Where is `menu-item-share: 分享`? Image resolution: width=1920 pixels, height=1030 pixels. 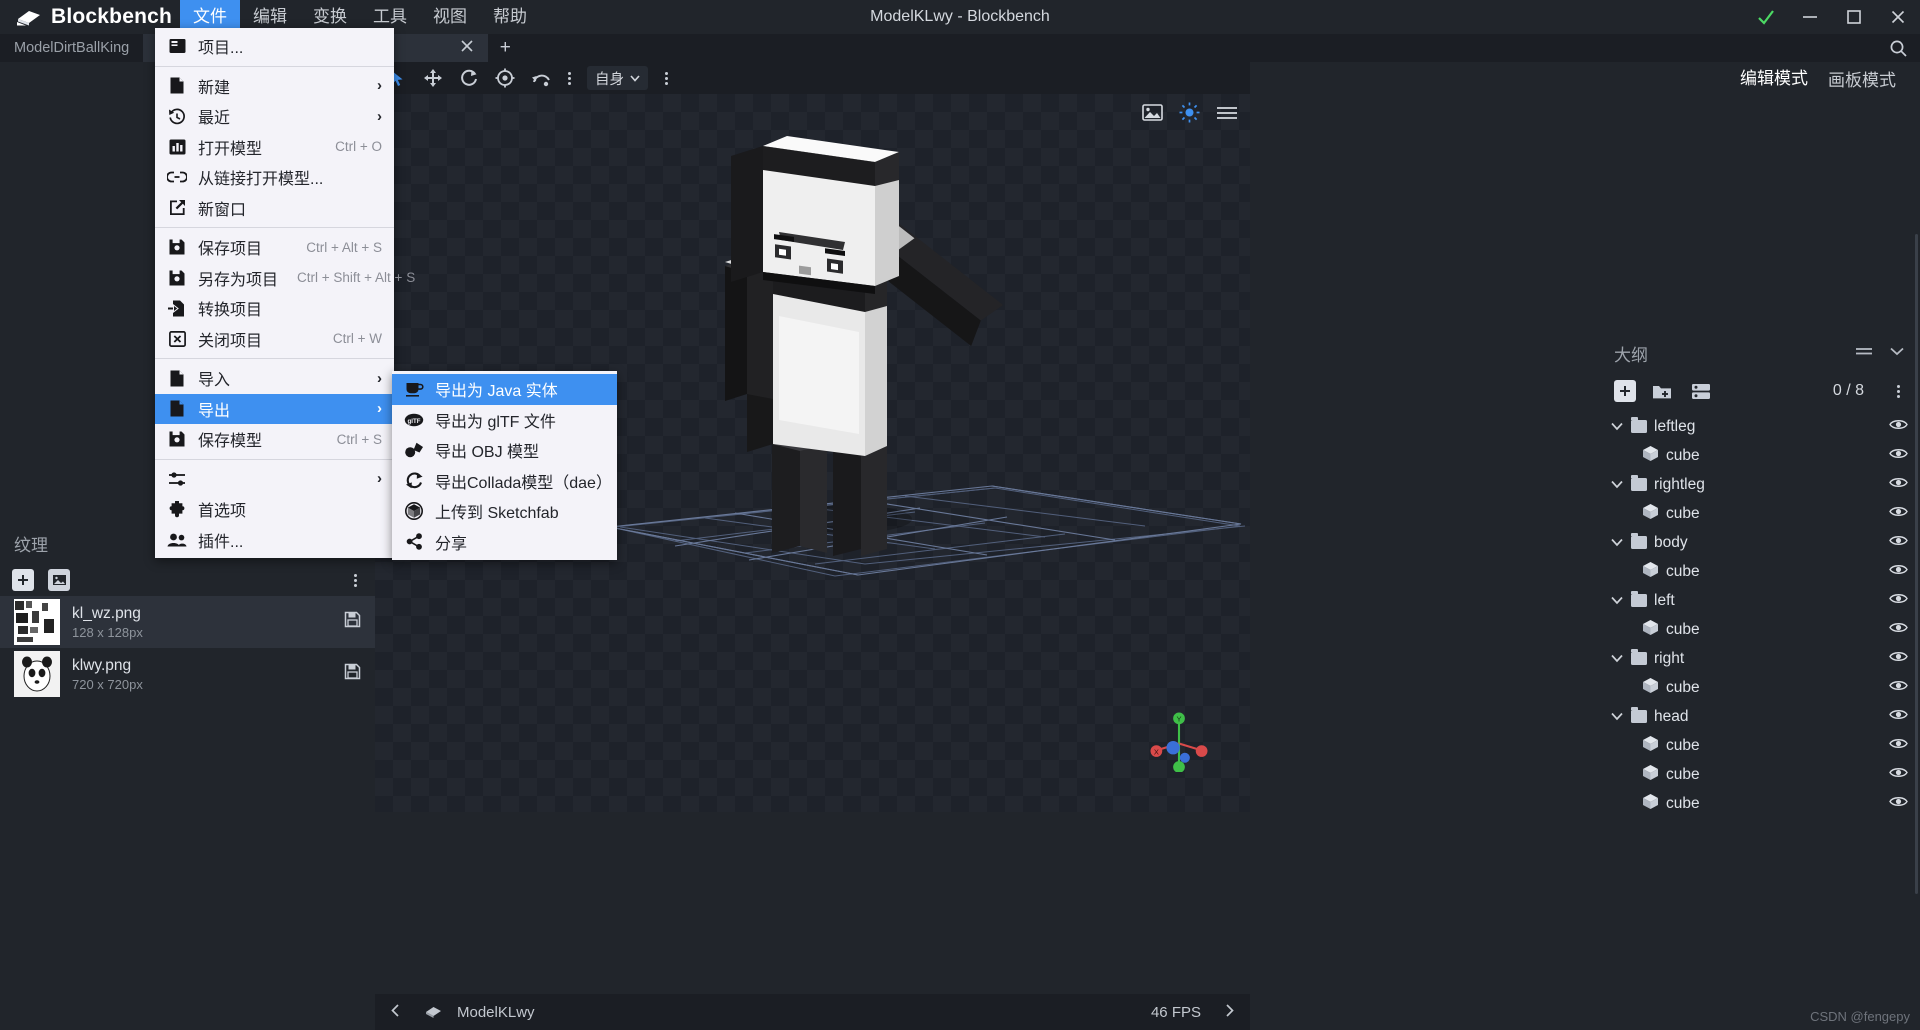
menu-item-share: 分享 is located at coordinates (504, 542).